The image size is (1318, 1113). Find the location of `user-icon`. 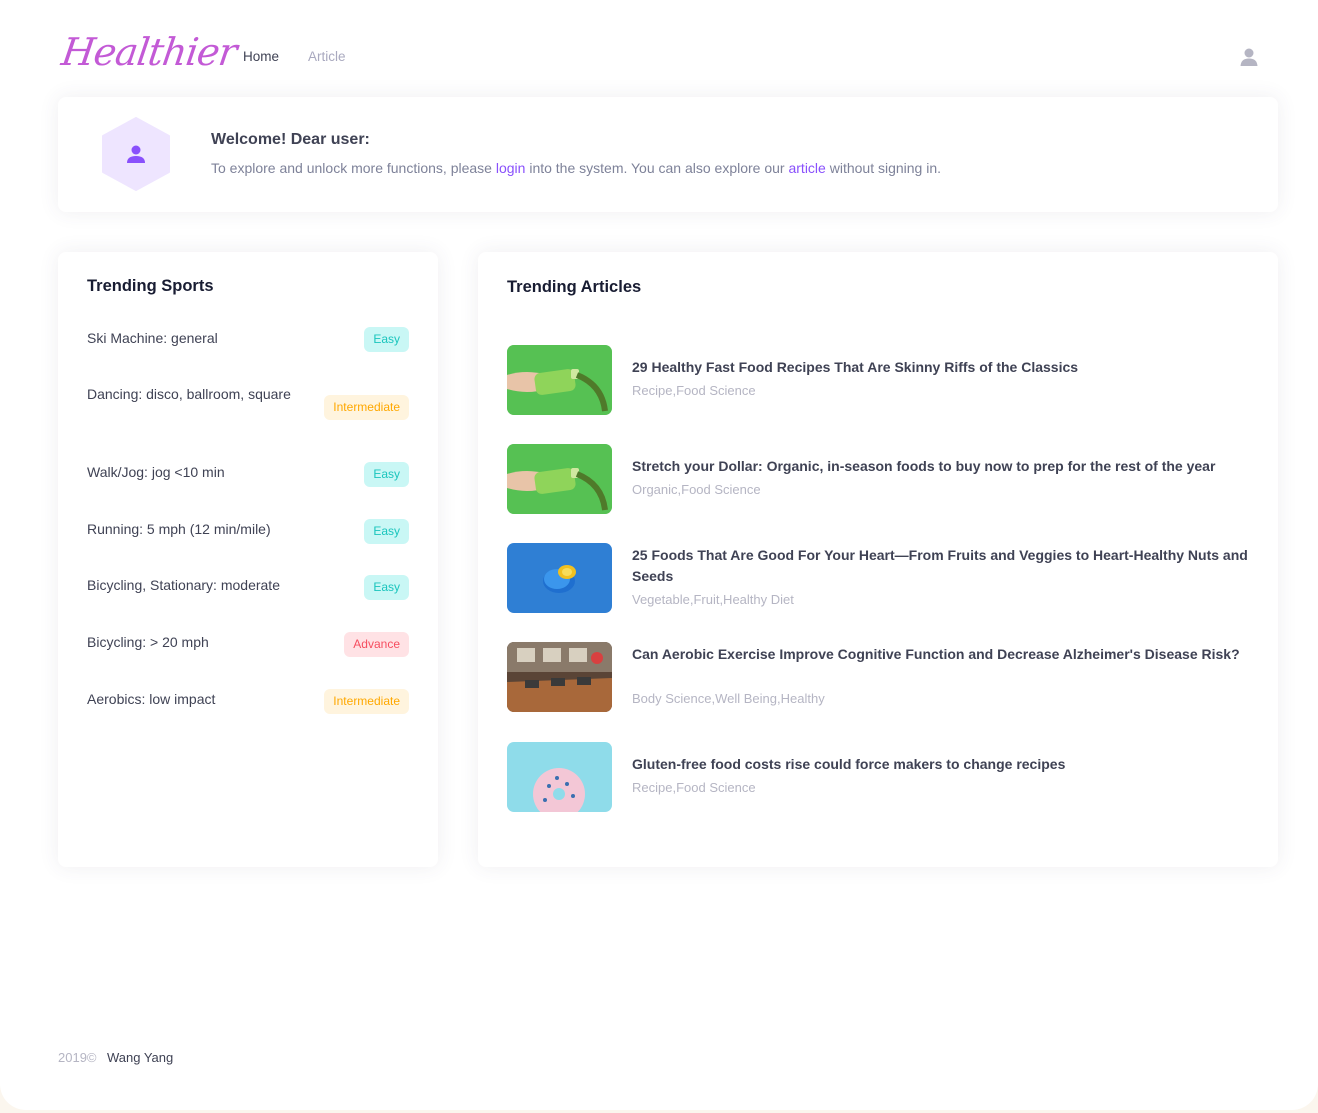

user-icon is located at coordinates (1249, 57).